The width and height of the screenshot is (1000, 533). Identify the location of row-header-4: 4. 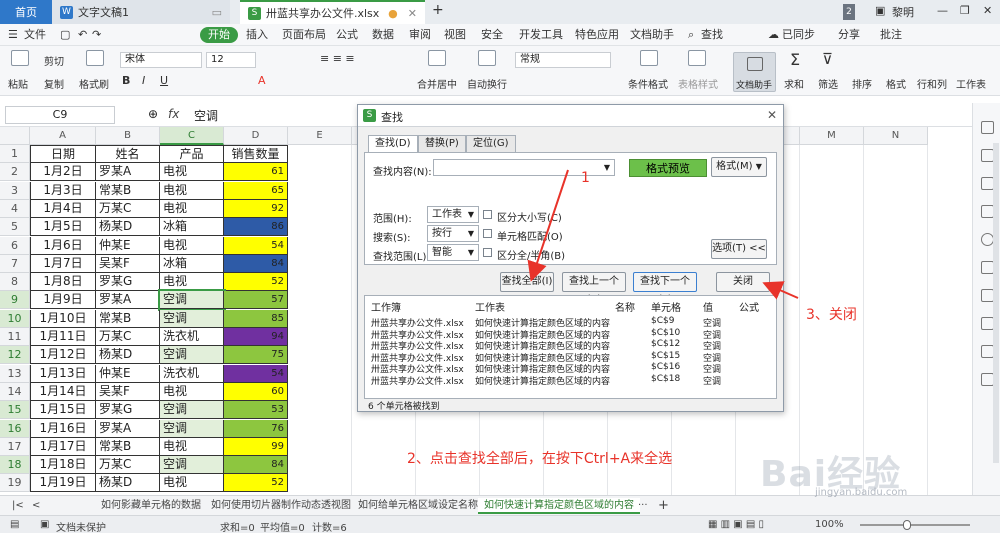
(15, 208).